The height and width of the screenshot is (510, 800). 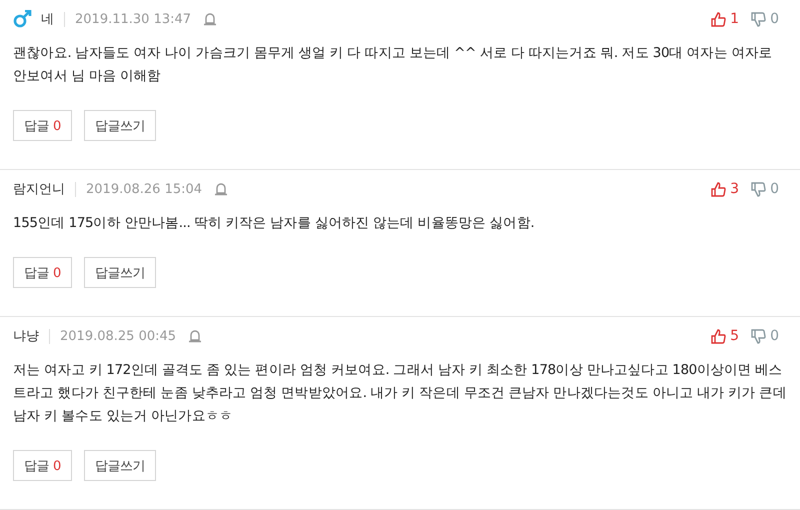 What do you see at coordinates (39, 189) in the screenshot?
I see `author-name: 람지언니` at bounding box center [39, 189].